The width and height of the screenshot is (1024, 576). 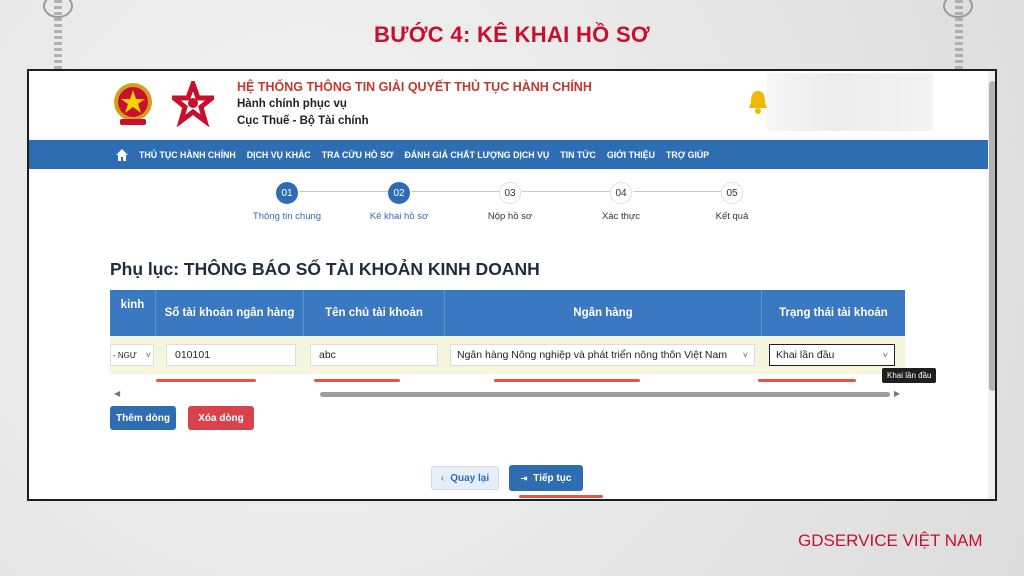 I want to click on step-2: 02 Kê khai hồ sơ, so click(x=399, y=202).